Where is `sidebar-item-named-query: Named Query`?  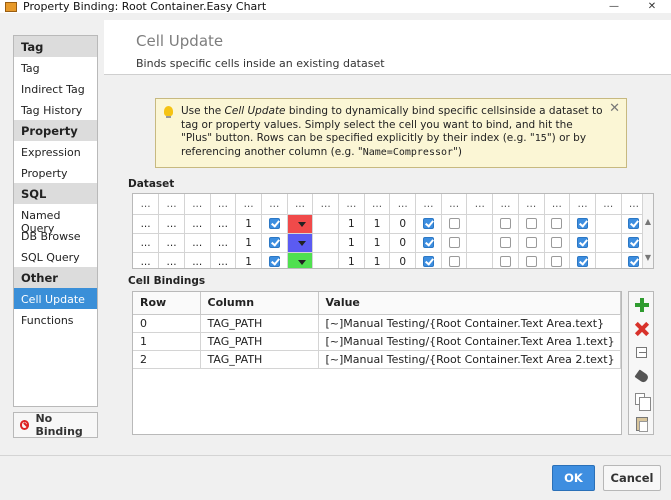 sidebar-item-named-query: Named Query is located at coordinates (55, 219).